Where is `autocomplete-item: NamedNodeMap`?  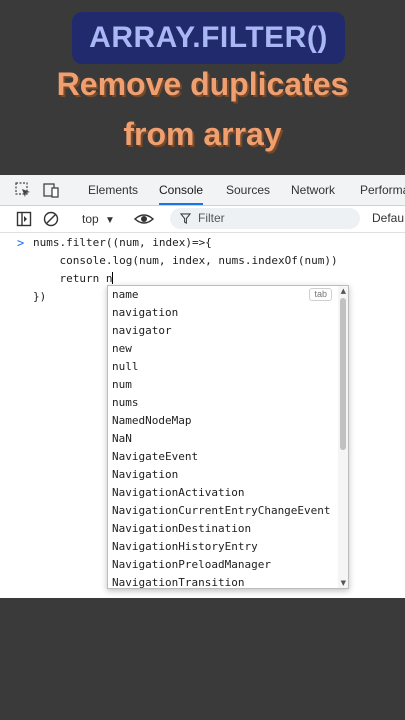
autocomplete-item: NamedNodeMap is located at coordinates (222, 421).